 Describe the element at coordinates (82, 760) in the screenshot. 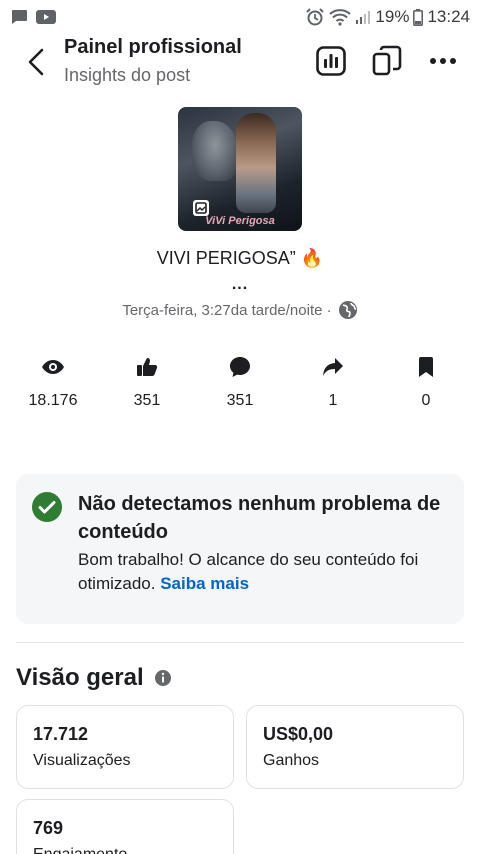

I see `metric-label: Visualizações` at that location.